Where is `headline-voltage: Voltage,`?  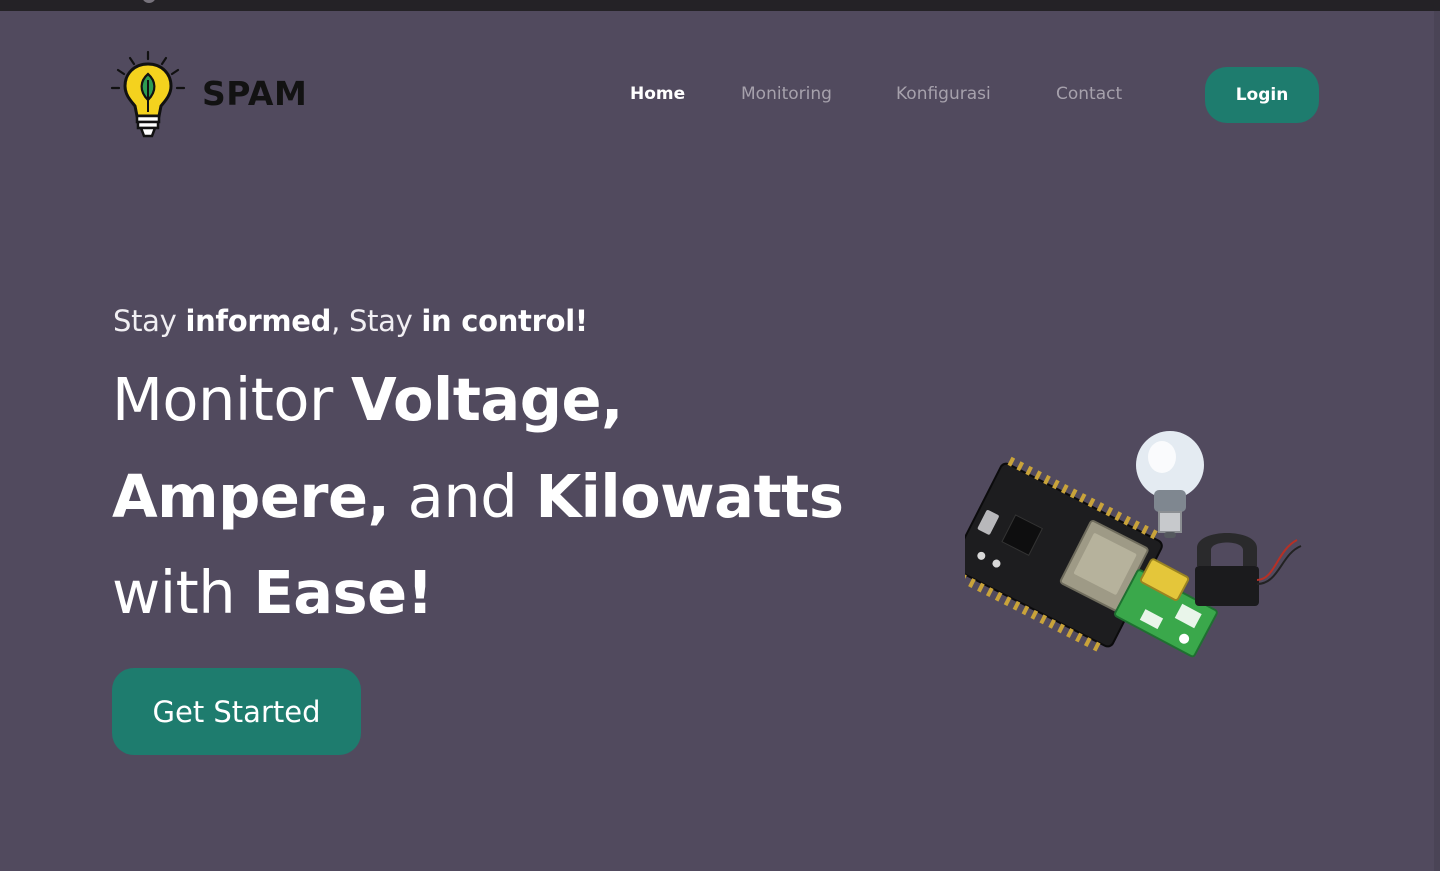 headline-voltage: Voltage, is located at coordinates (487, 399).